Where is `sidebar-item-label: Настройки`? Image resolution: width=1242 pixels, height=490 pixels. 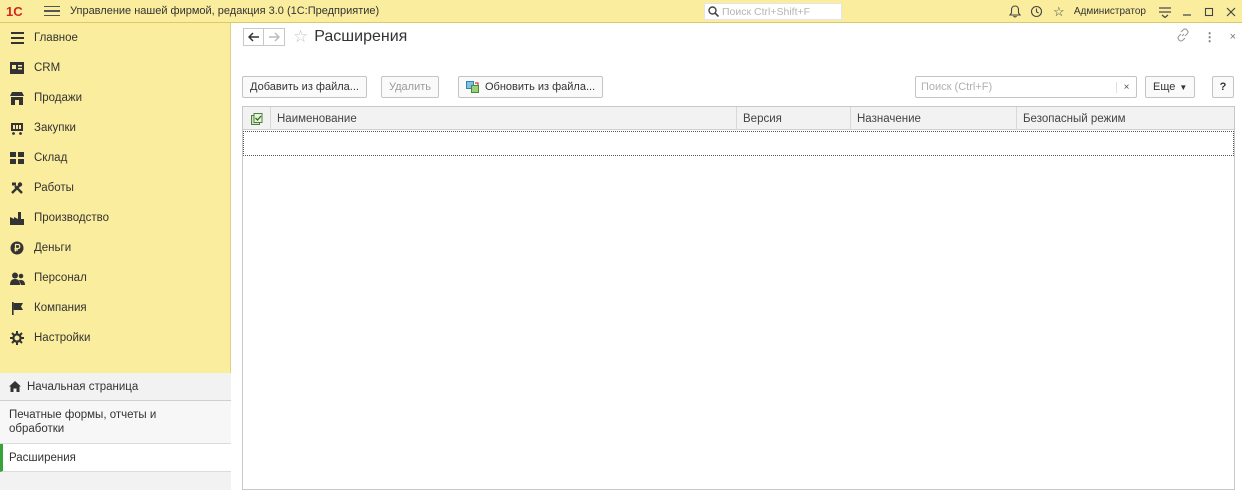 sidebar-item-label: Настройки is located at coordinates (62, 338).